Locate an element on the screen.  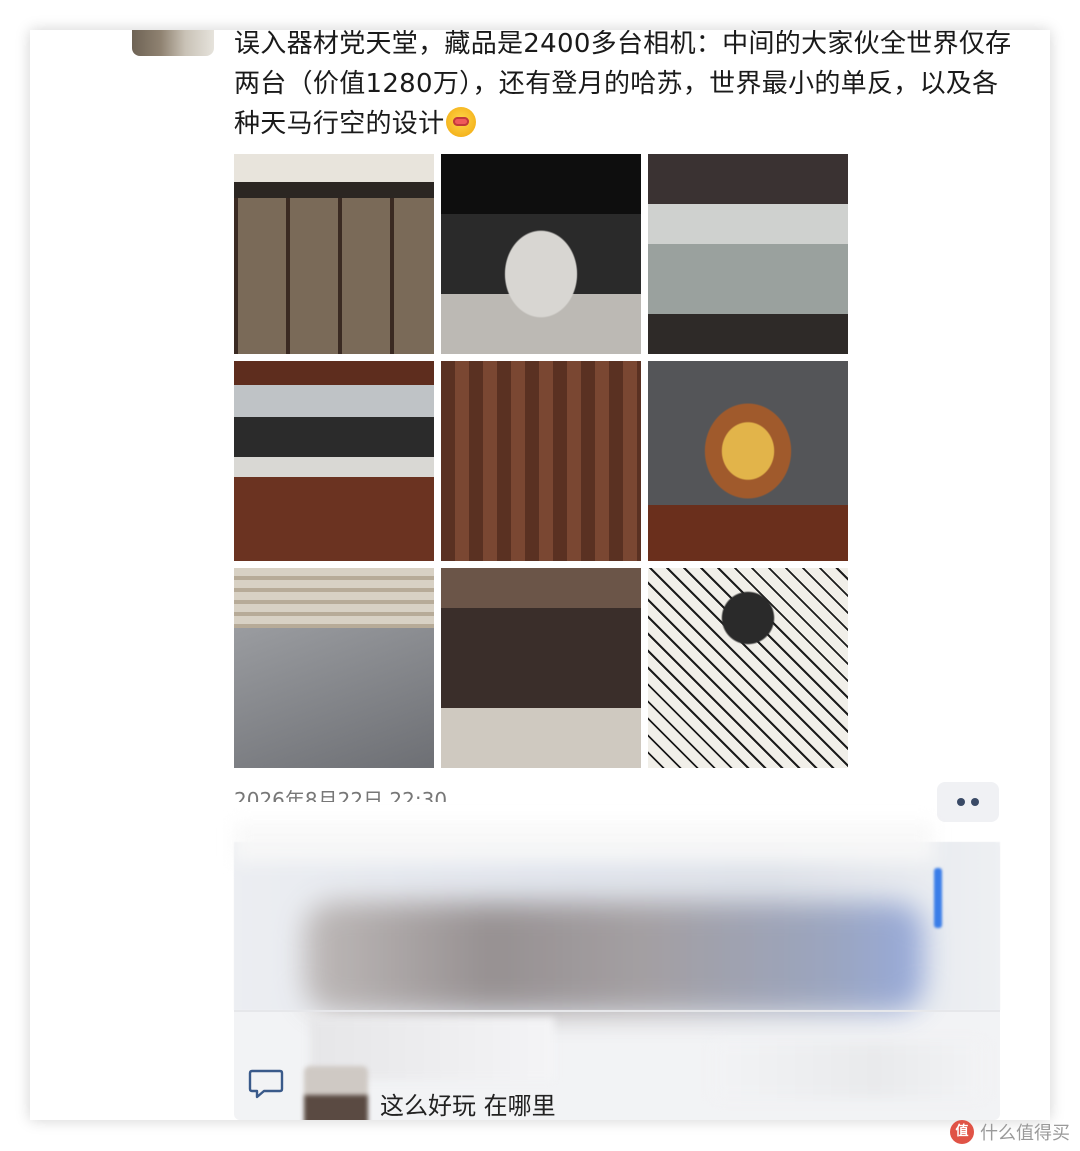
woozy-face-icon is located at coordinates (461, 122).